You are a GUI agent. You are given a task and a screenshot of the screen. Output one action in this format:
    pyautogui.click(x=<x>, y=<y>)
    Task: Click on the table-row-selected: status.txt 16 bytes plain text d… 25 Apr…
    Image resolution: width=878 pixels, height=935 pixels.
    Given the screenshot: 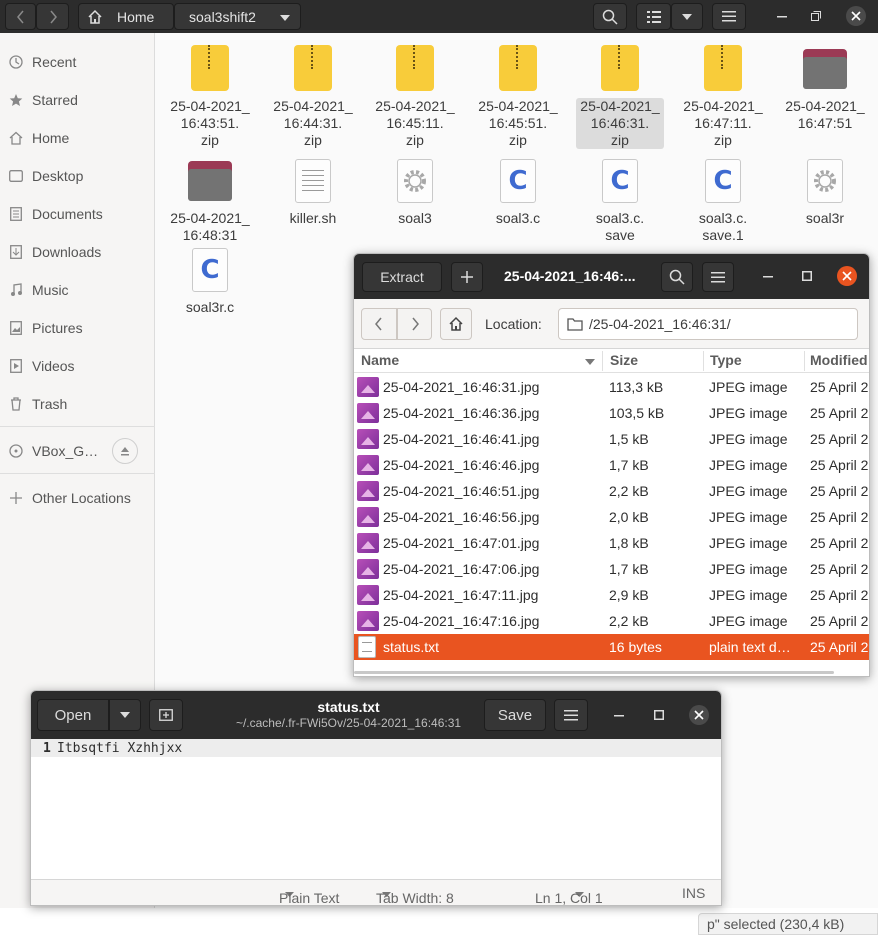 What is the action you would take?
    pyautogui.click(x=611, y=647)
    